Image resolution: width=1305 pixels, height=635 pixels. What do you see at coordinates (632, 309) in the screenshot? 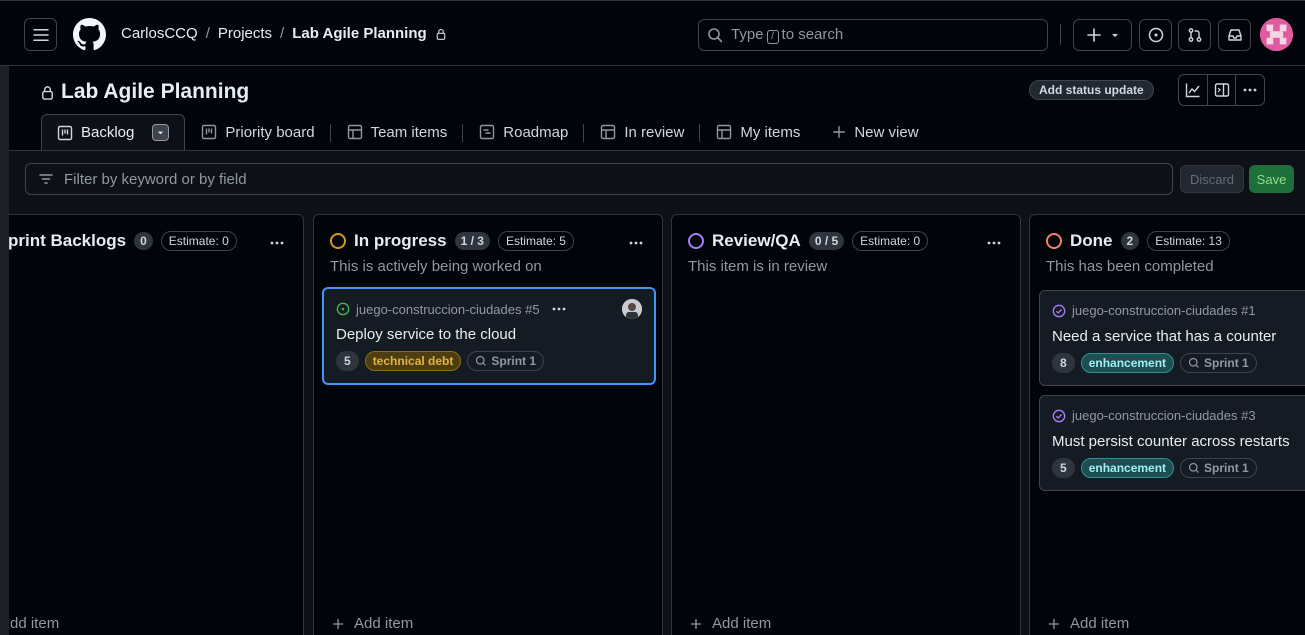
I see `assignee-avatar` at bounding box center [632, 309].